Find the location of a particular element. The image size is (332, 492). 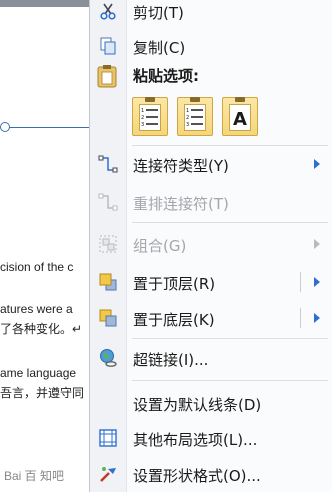

letter-a-icon: A is located at coordinates (240, 117).